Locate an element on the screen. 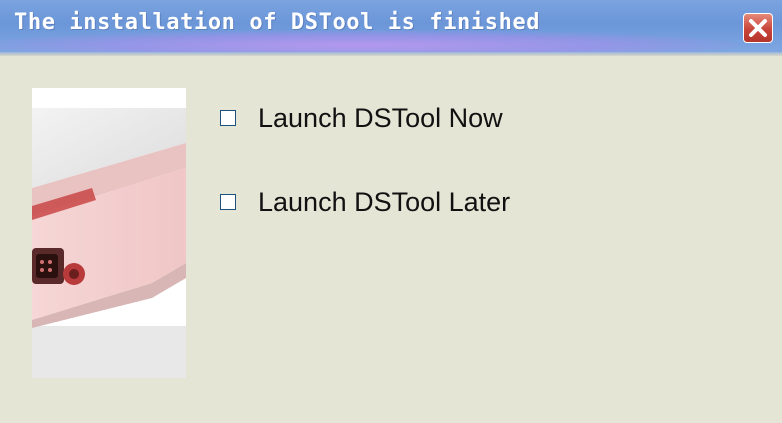  launch-now-option: Launch DSTool Now is located at coordinates (361, 118).